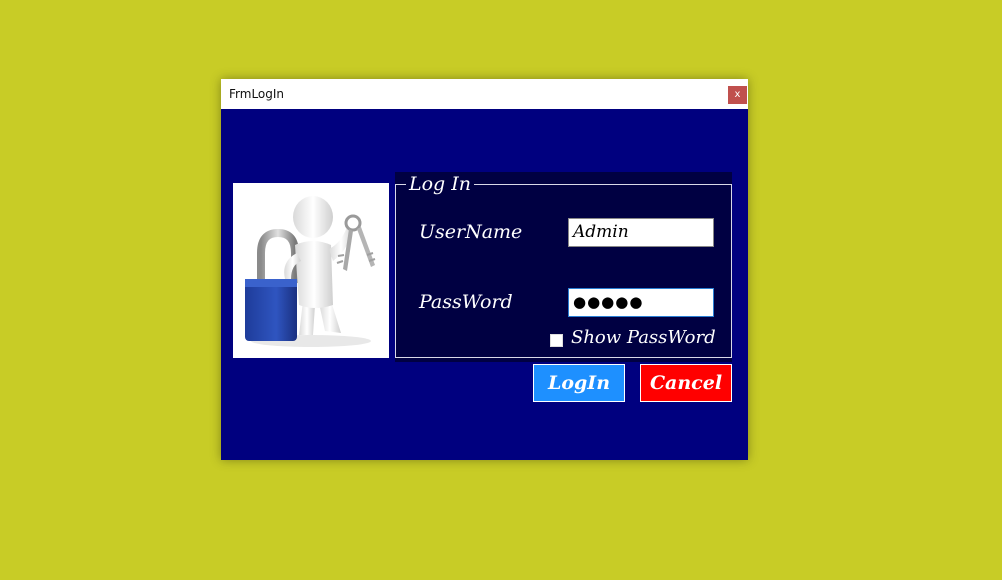 The image size is (1002, 580). Describe the element at coordinates (440, 184) in the screenshot. I see `login-group-title: Log In` at that location.